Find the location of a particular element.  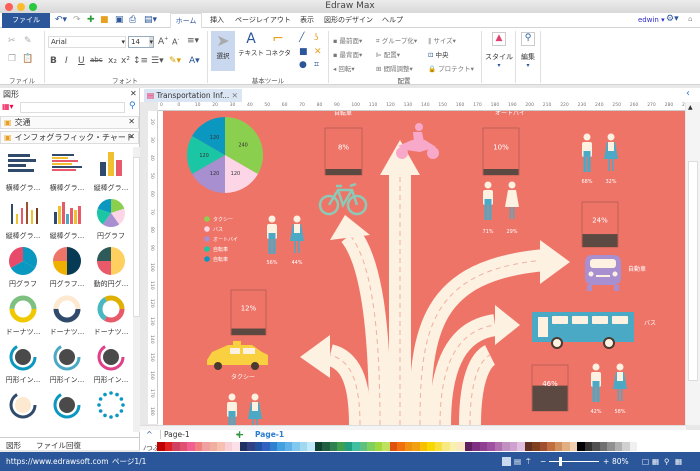

align-button: ⊫ 配置▾ is located at coordinates (388, 54).